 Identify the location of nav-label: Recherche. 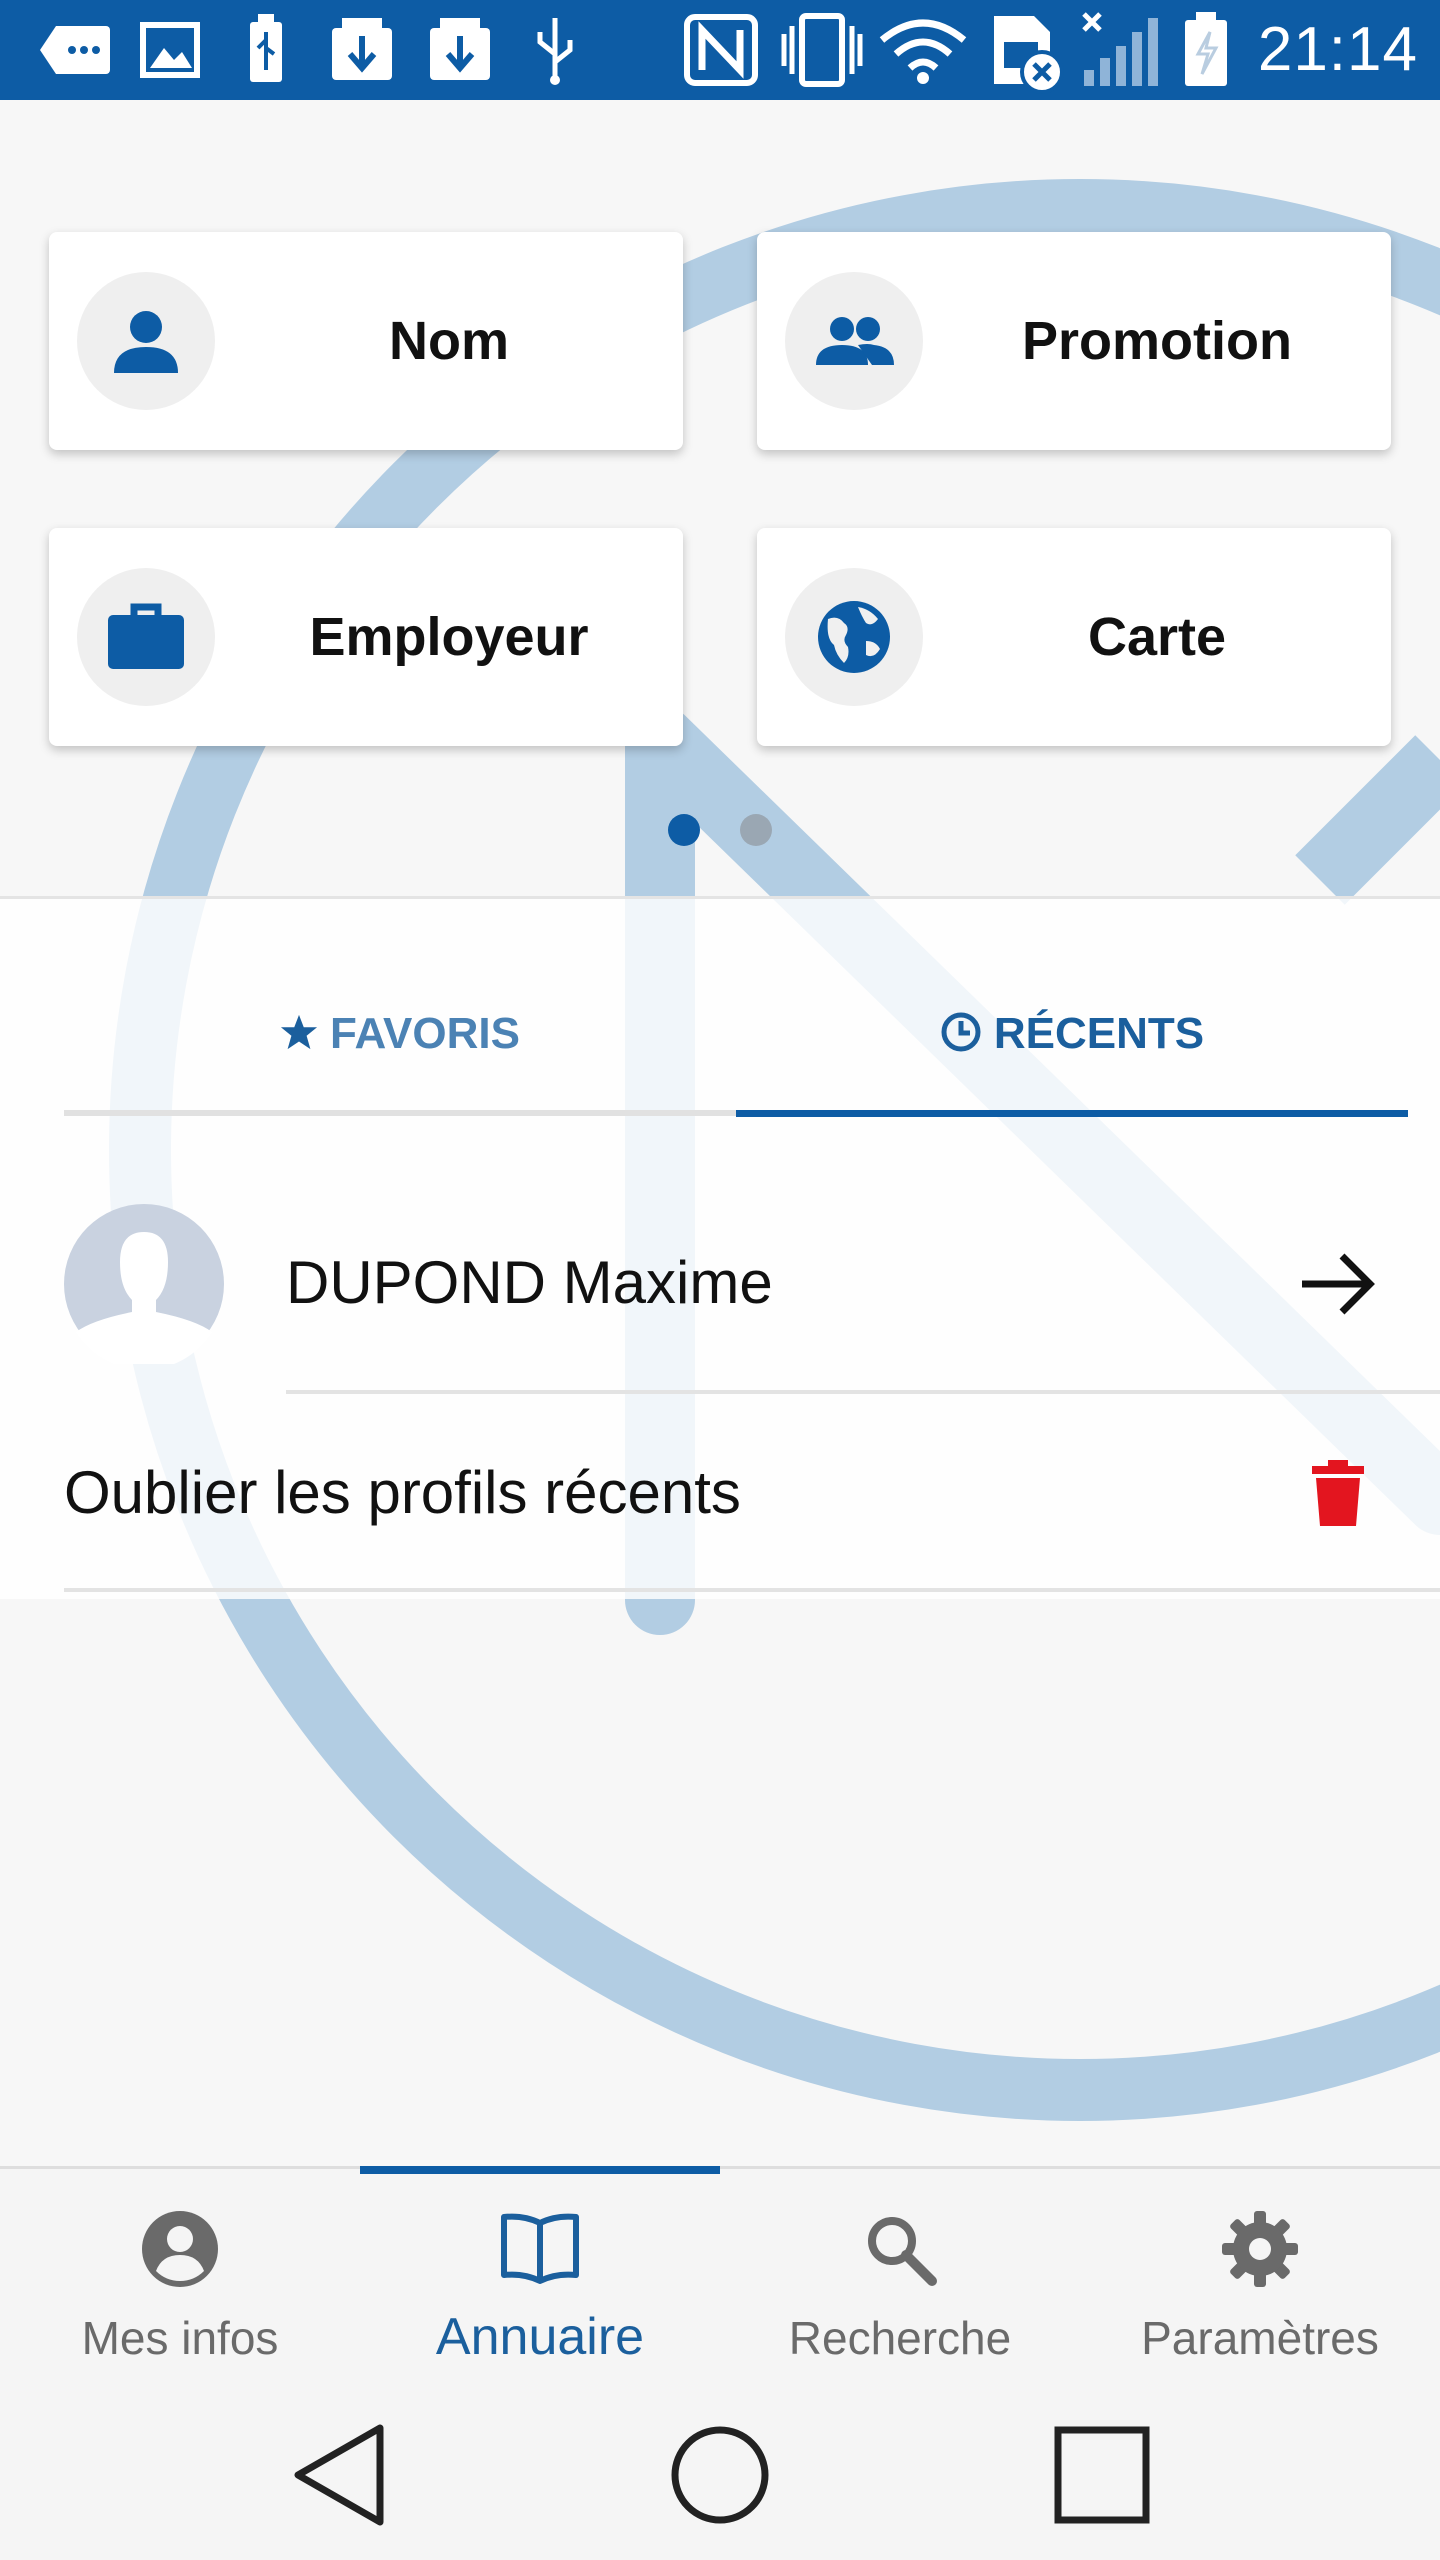
(900, 2338).